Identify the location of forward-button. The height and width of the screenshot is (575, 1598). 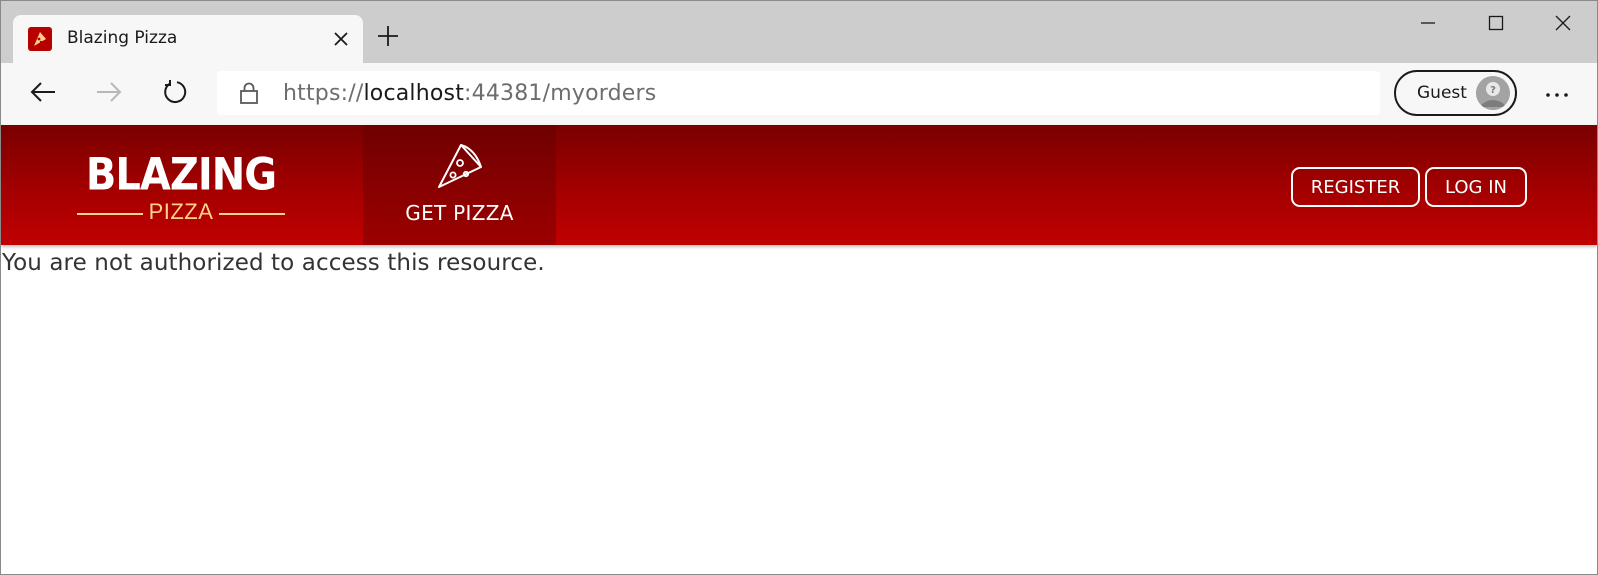
(109, 94).